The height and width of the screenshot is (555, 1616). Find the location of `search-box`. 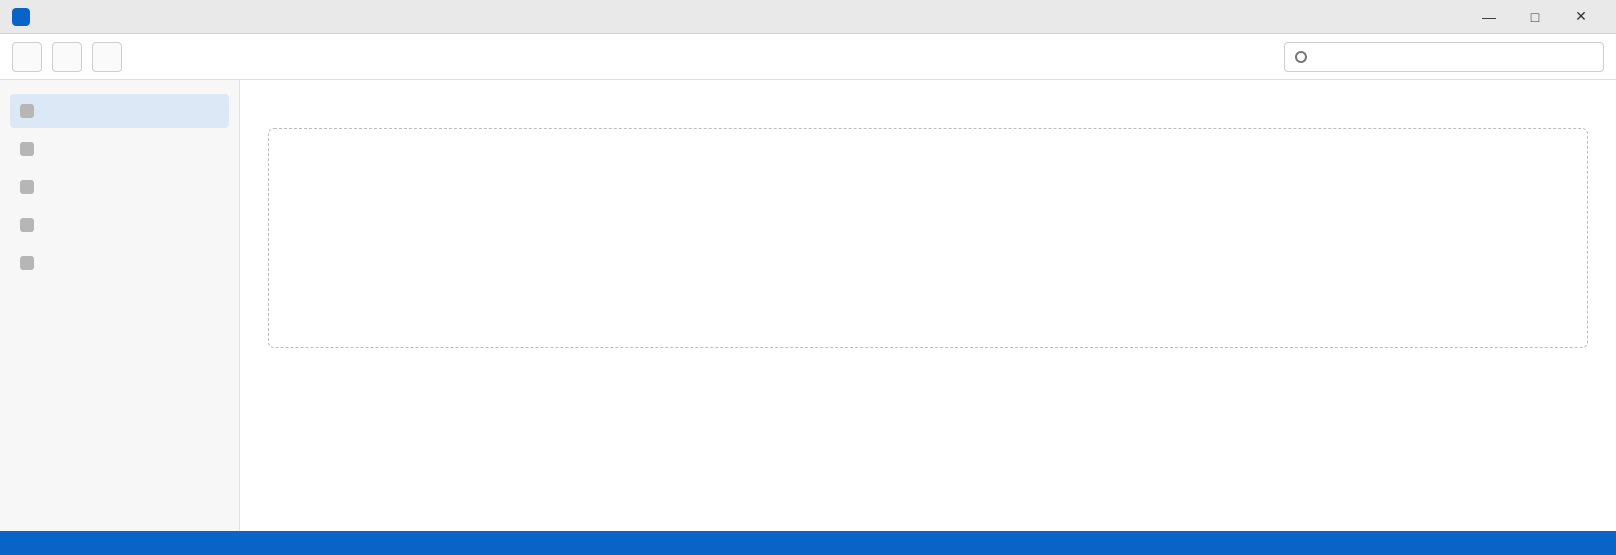

search-box is located at coordinates (1444, 56).